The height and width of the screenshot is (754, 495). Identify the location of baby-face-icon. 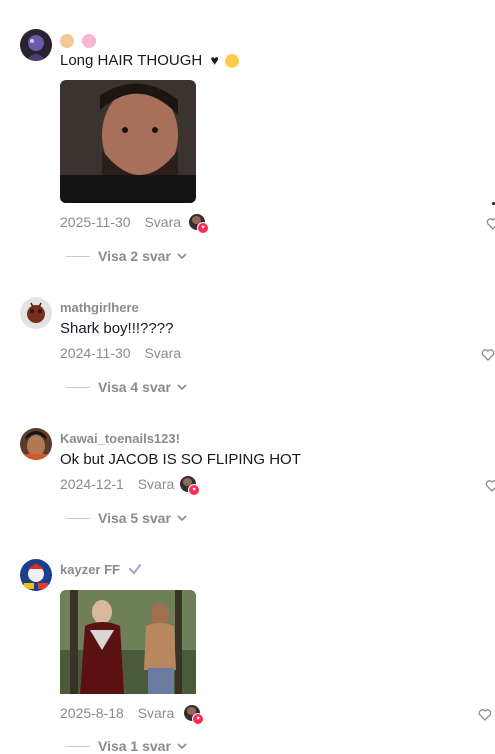
(67, 40).